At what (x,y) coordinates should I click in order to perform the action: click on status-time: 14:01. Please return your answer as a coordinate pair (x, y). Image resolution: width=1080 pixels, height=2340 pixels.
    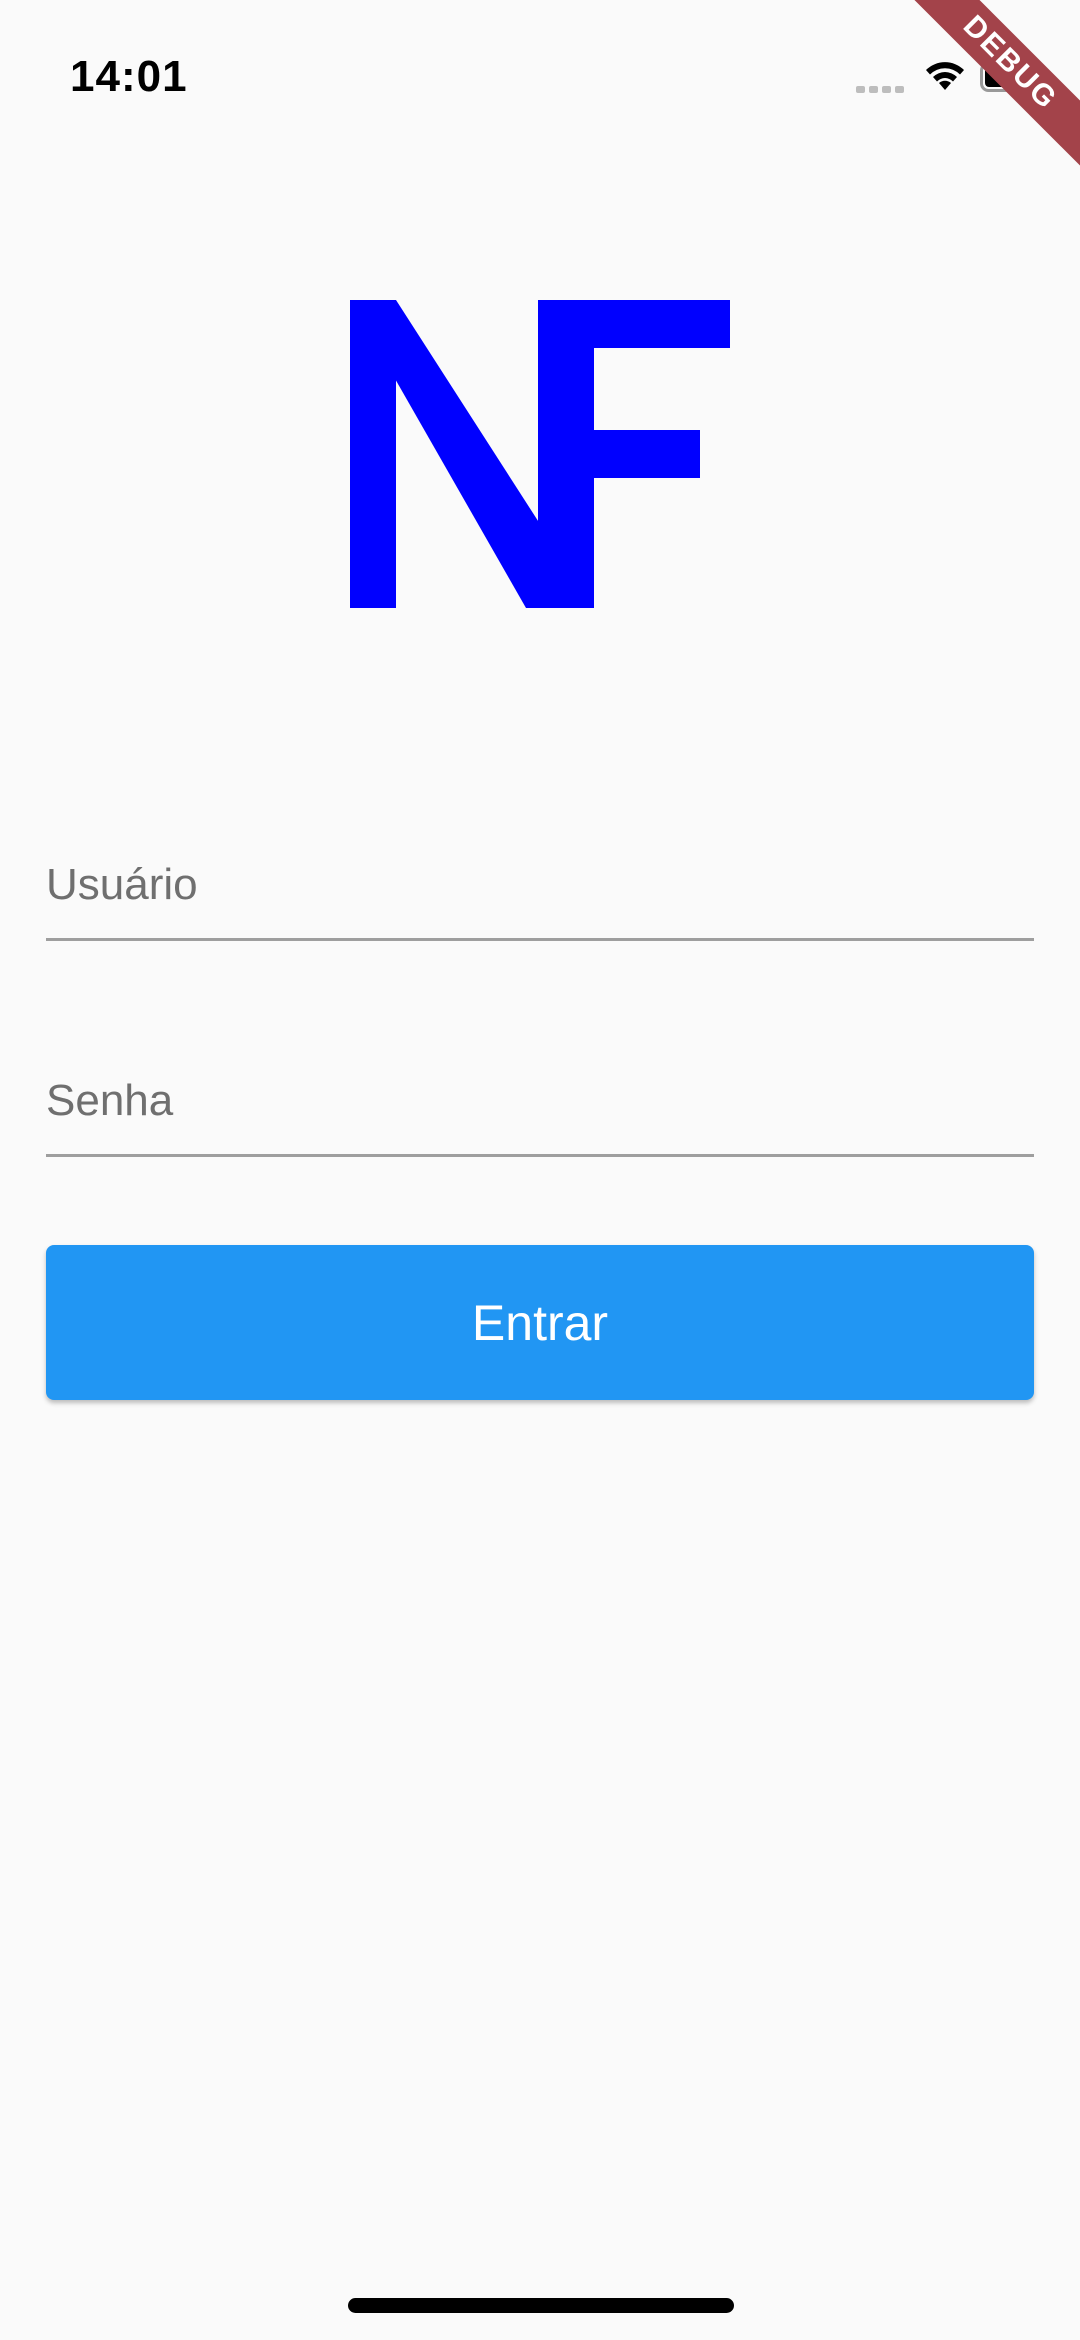
    Looking at the image, I should click on (129, 76).